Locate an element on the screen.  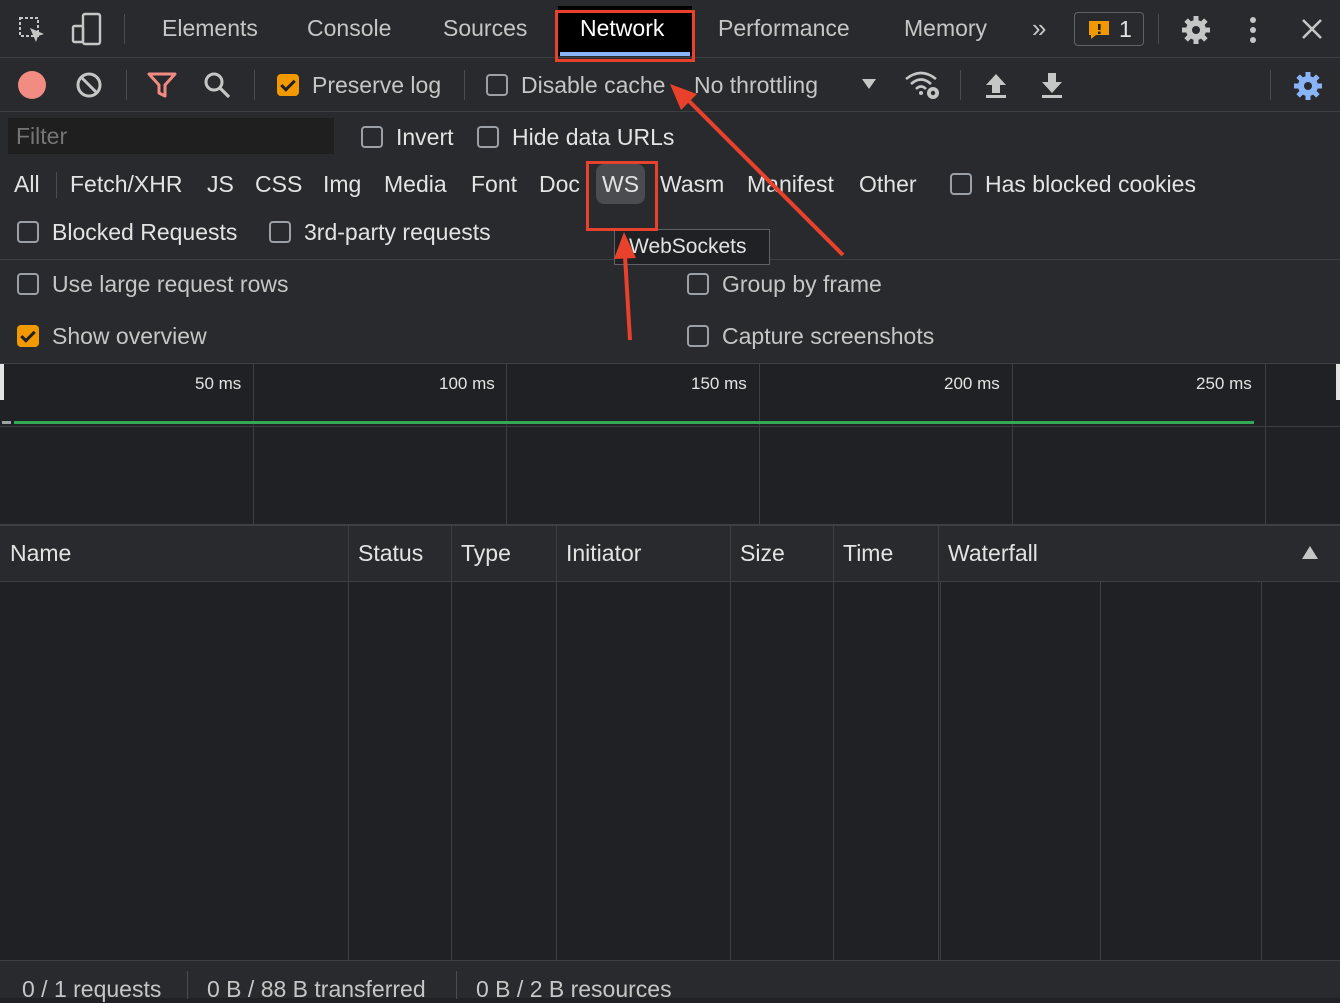
show-overview-label: Show overview is located at coordinates (129, 336).